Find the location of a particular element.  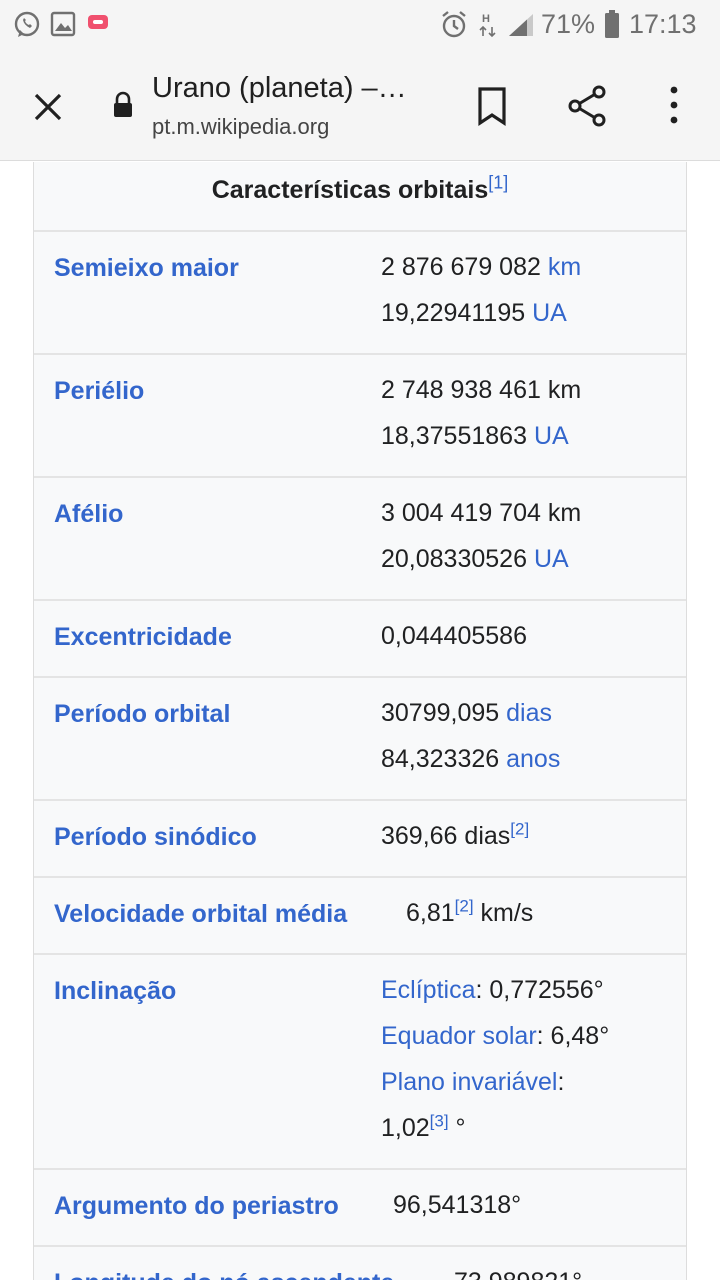

infobox-section-heading: Características orbitais[1] is located at coordinates (360, 197).